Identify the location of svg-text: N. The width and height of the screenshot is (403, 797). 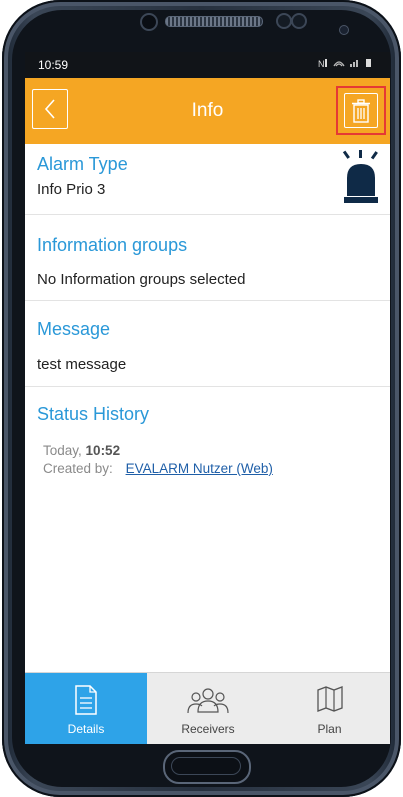
(322, 63).